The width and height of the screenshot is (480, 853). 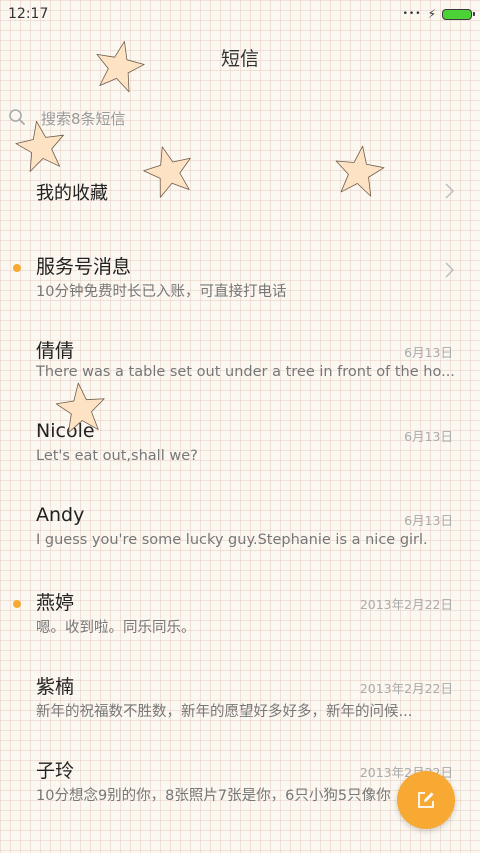 I want to click on compose-icon, so click(x=426, y=800).